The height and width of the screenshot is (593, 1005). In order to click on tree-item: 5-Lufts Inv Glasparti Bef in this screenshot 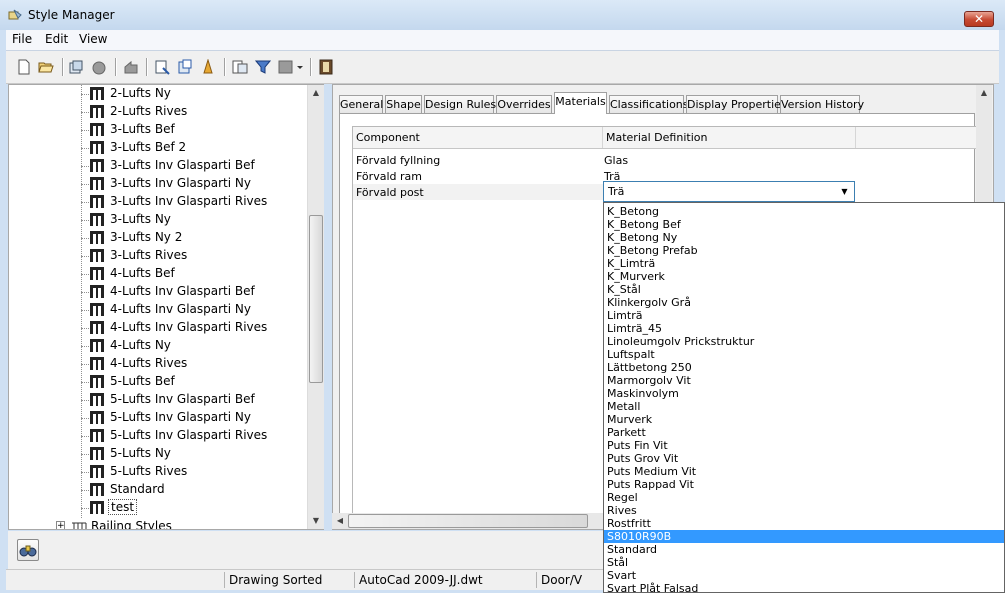, I will do `click(159, 400)`.